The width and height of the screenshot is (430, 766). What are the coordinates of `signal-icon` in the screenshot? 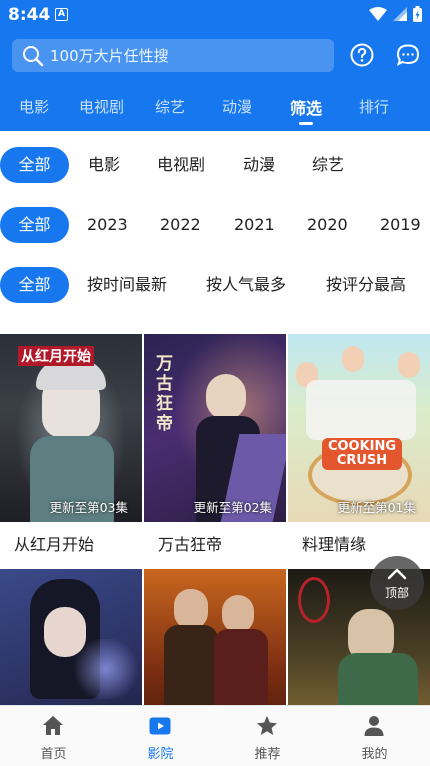 It's located at (400, 14).